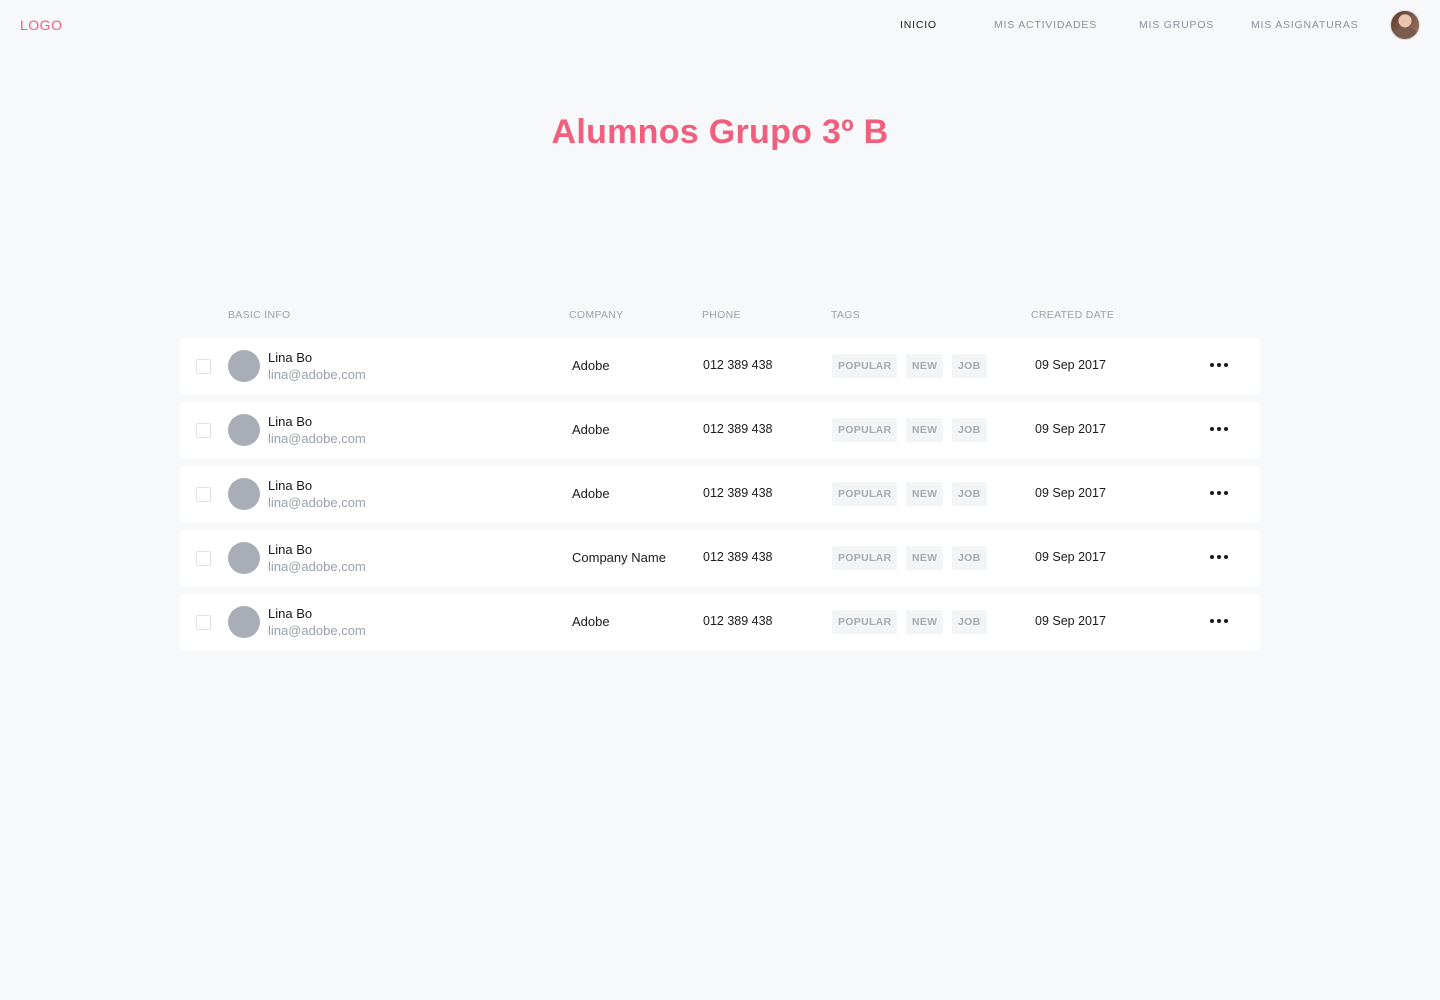 The image size is (1440, 1000). What do you see at coordinates (596, 315) in the screenshot?
I see `column-header-company: COMPANY` at bounding box center [596, 315].